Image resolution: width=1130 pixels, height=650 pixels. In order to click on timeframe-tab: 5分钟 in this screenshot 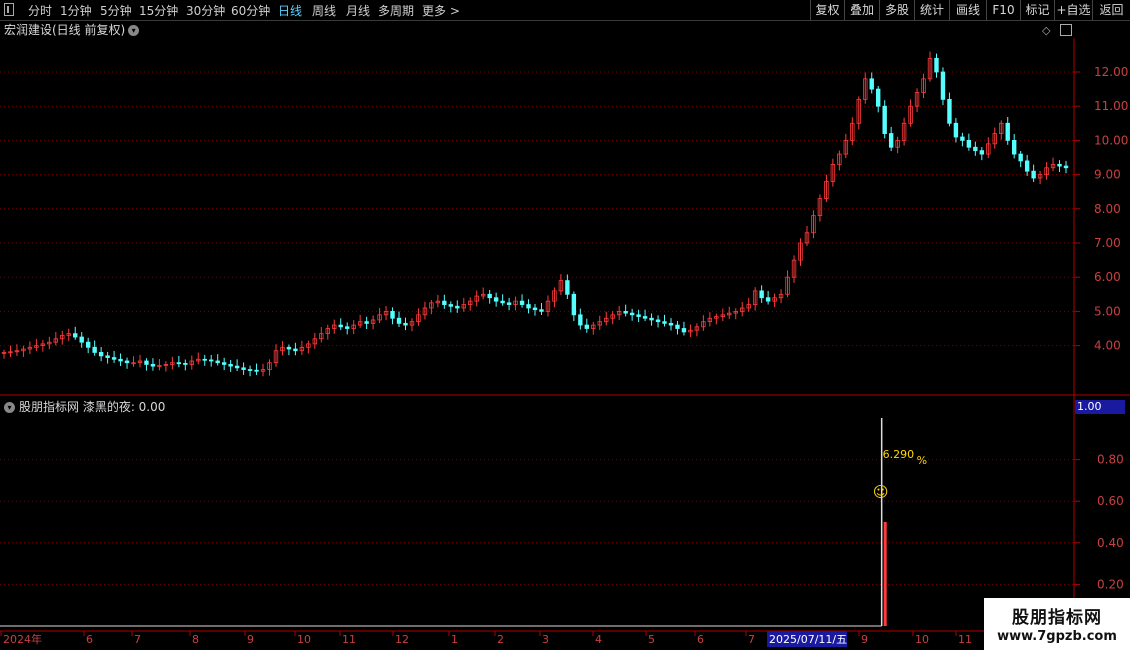, I will do `click(116, 10)`.